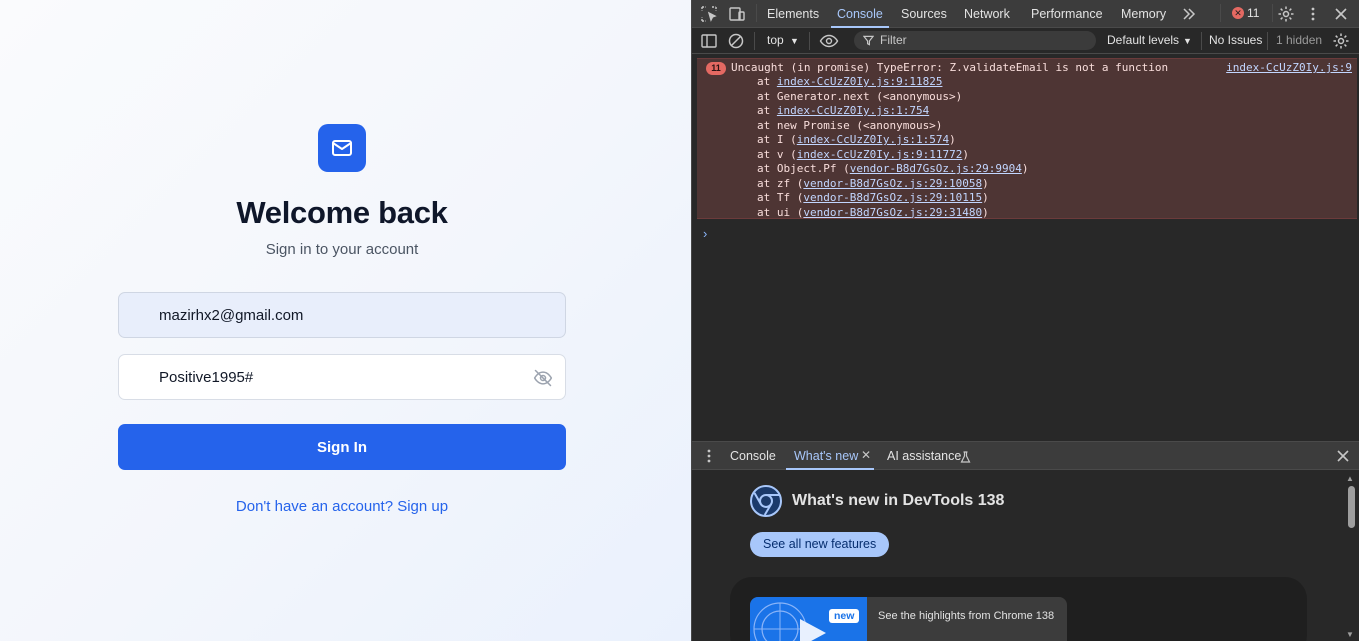 The image size is (1359, 641). Describe the element at coordinates (853, 110) in the screenshot. I see `stack-frame-link: index-CcUzZ0Iy.js:1:754` at that location.